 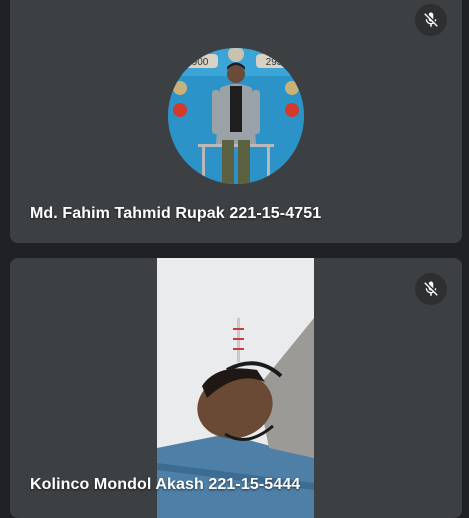 I want to click on svg-text: 293, so click(x=274, y=62).